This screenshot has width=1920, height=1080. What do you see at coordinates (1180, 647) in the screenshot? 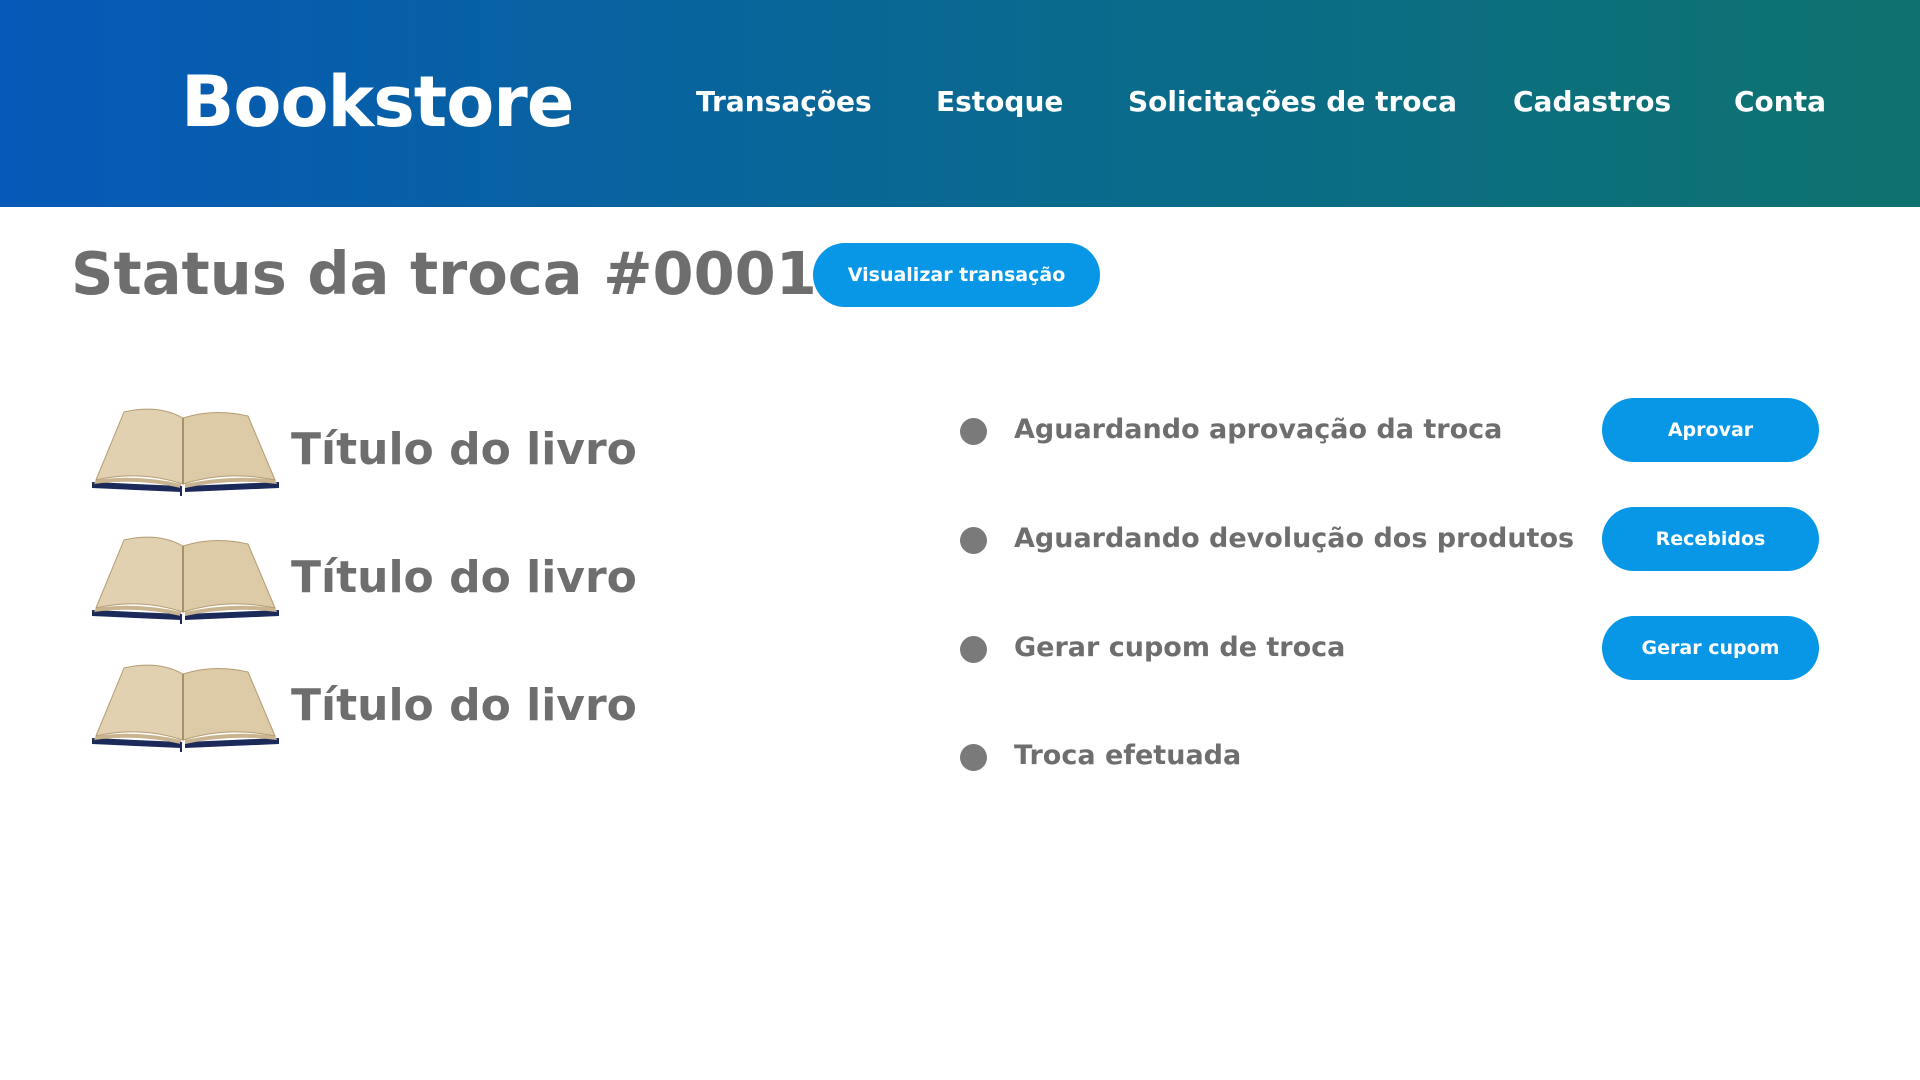
I see `status-label: Gerar cupom de troca` at bounding box center [1180, 647].